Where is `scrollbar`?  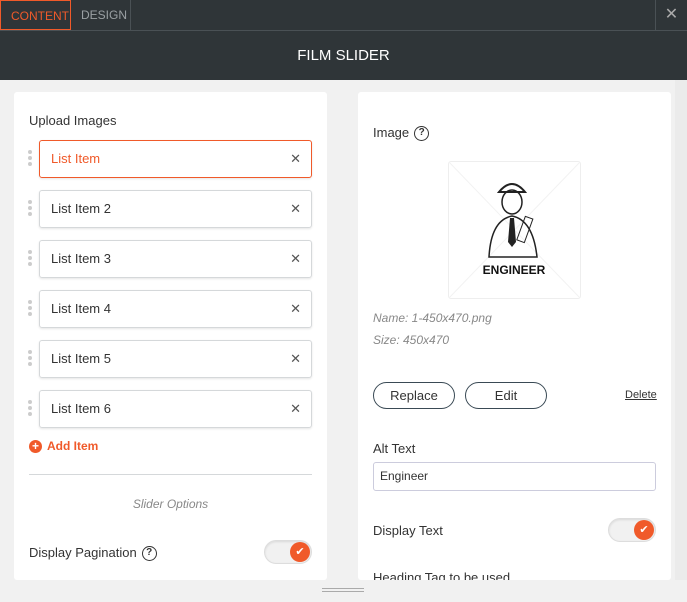
scrollbar is located at coordinates (681, 330).